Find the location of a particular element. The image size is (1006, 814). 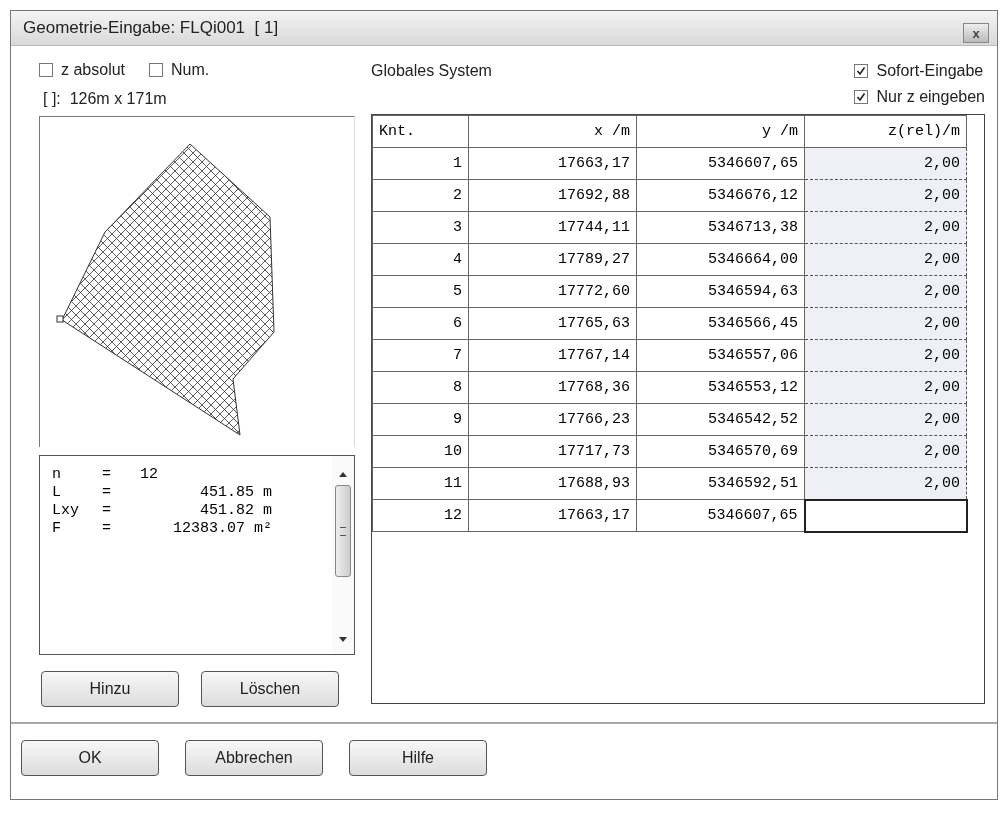

table-cell: 5346566,45 is located at coordinates (720, 323).